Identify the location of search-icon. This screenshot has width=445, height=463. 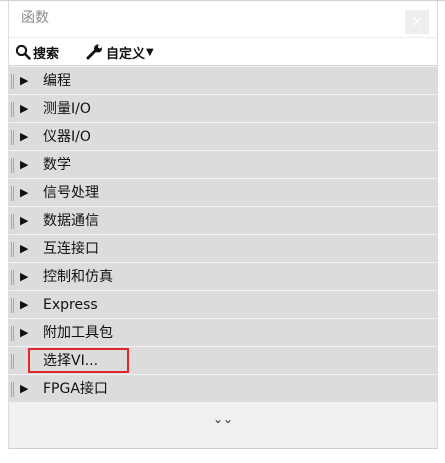
(23, 52).